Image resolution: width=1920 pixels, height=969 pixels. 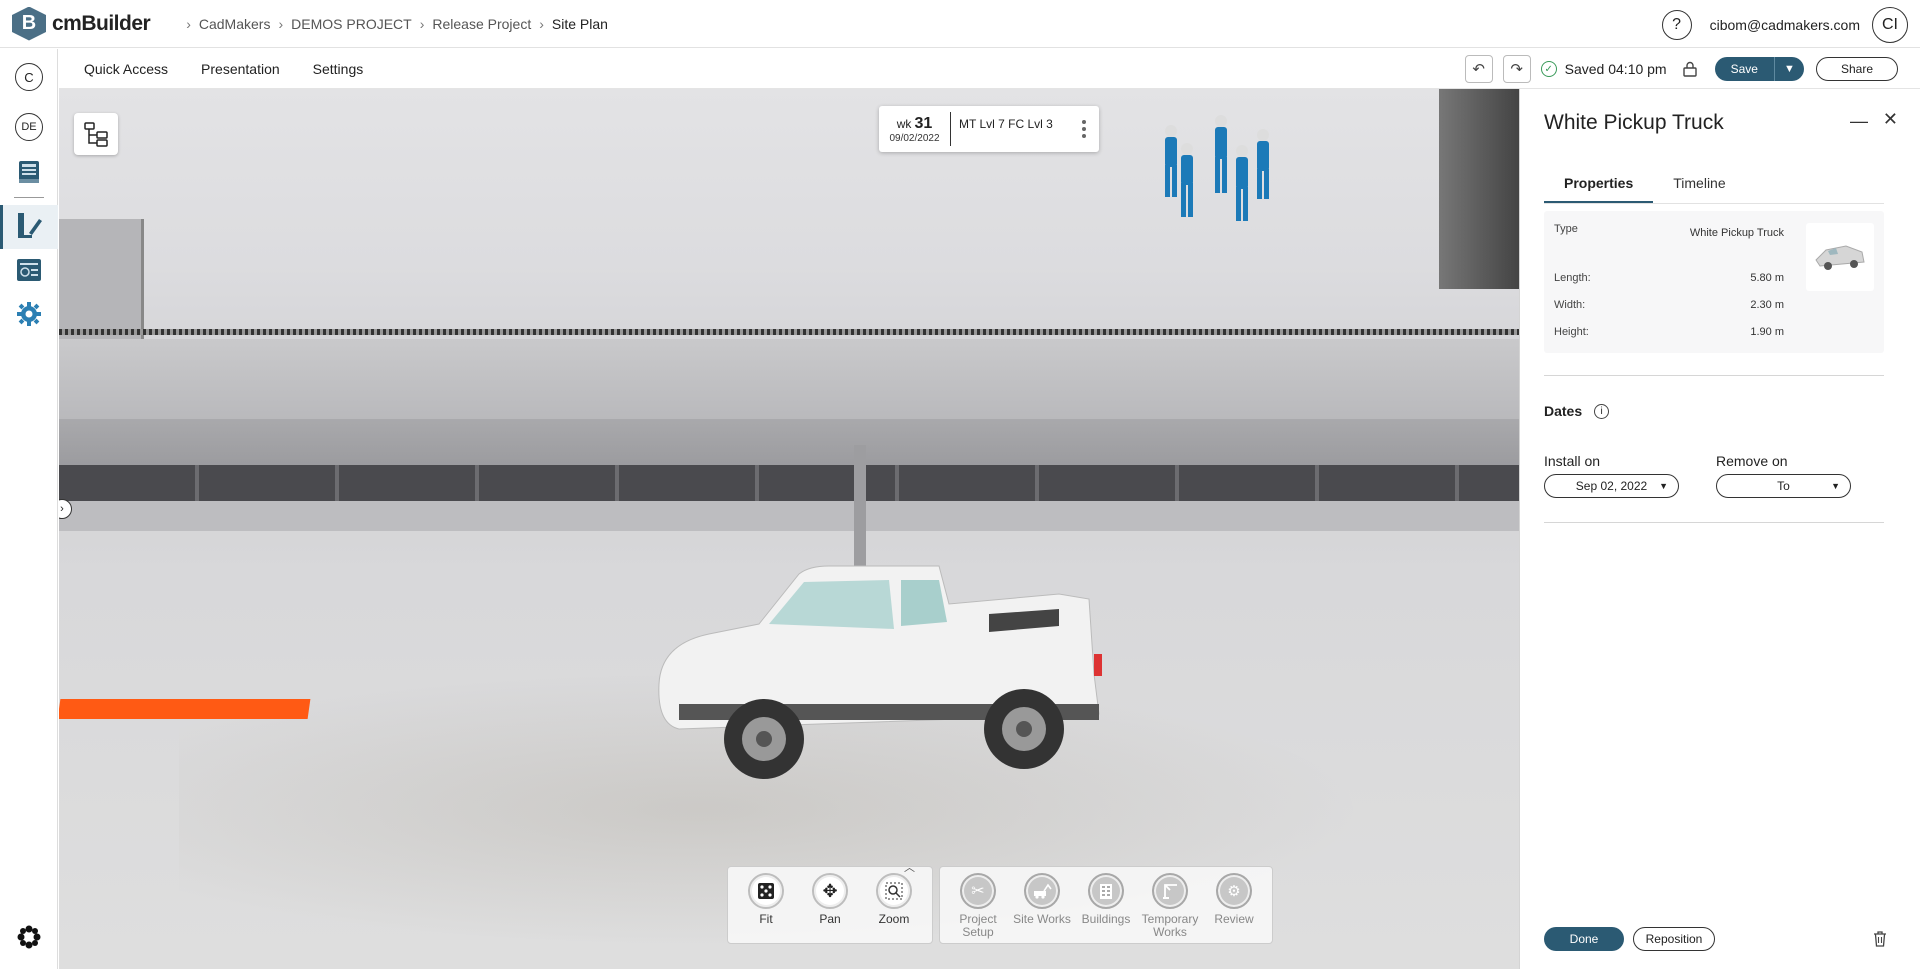 I want to click on prop-height-value: 1.90 m, so click(x=1767, y=332).